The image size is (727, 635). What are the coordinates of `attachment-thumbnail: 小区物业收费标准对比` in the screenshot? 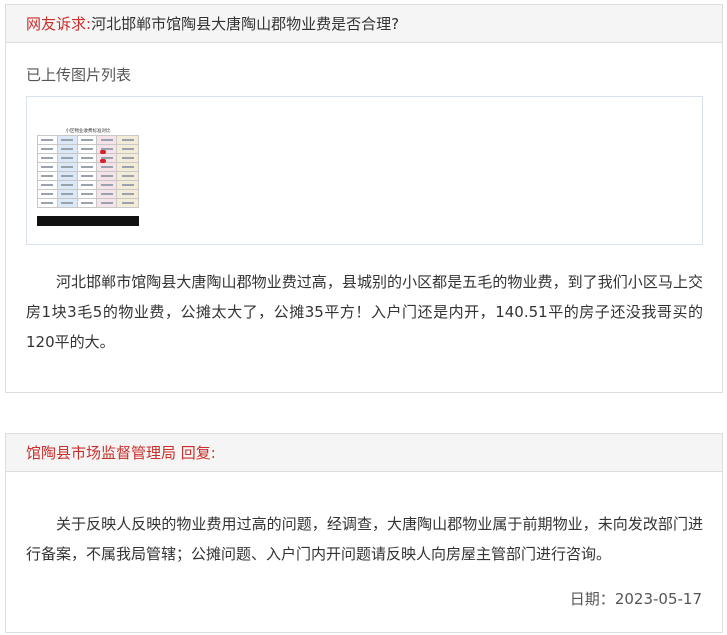 It's located at (88, 175).